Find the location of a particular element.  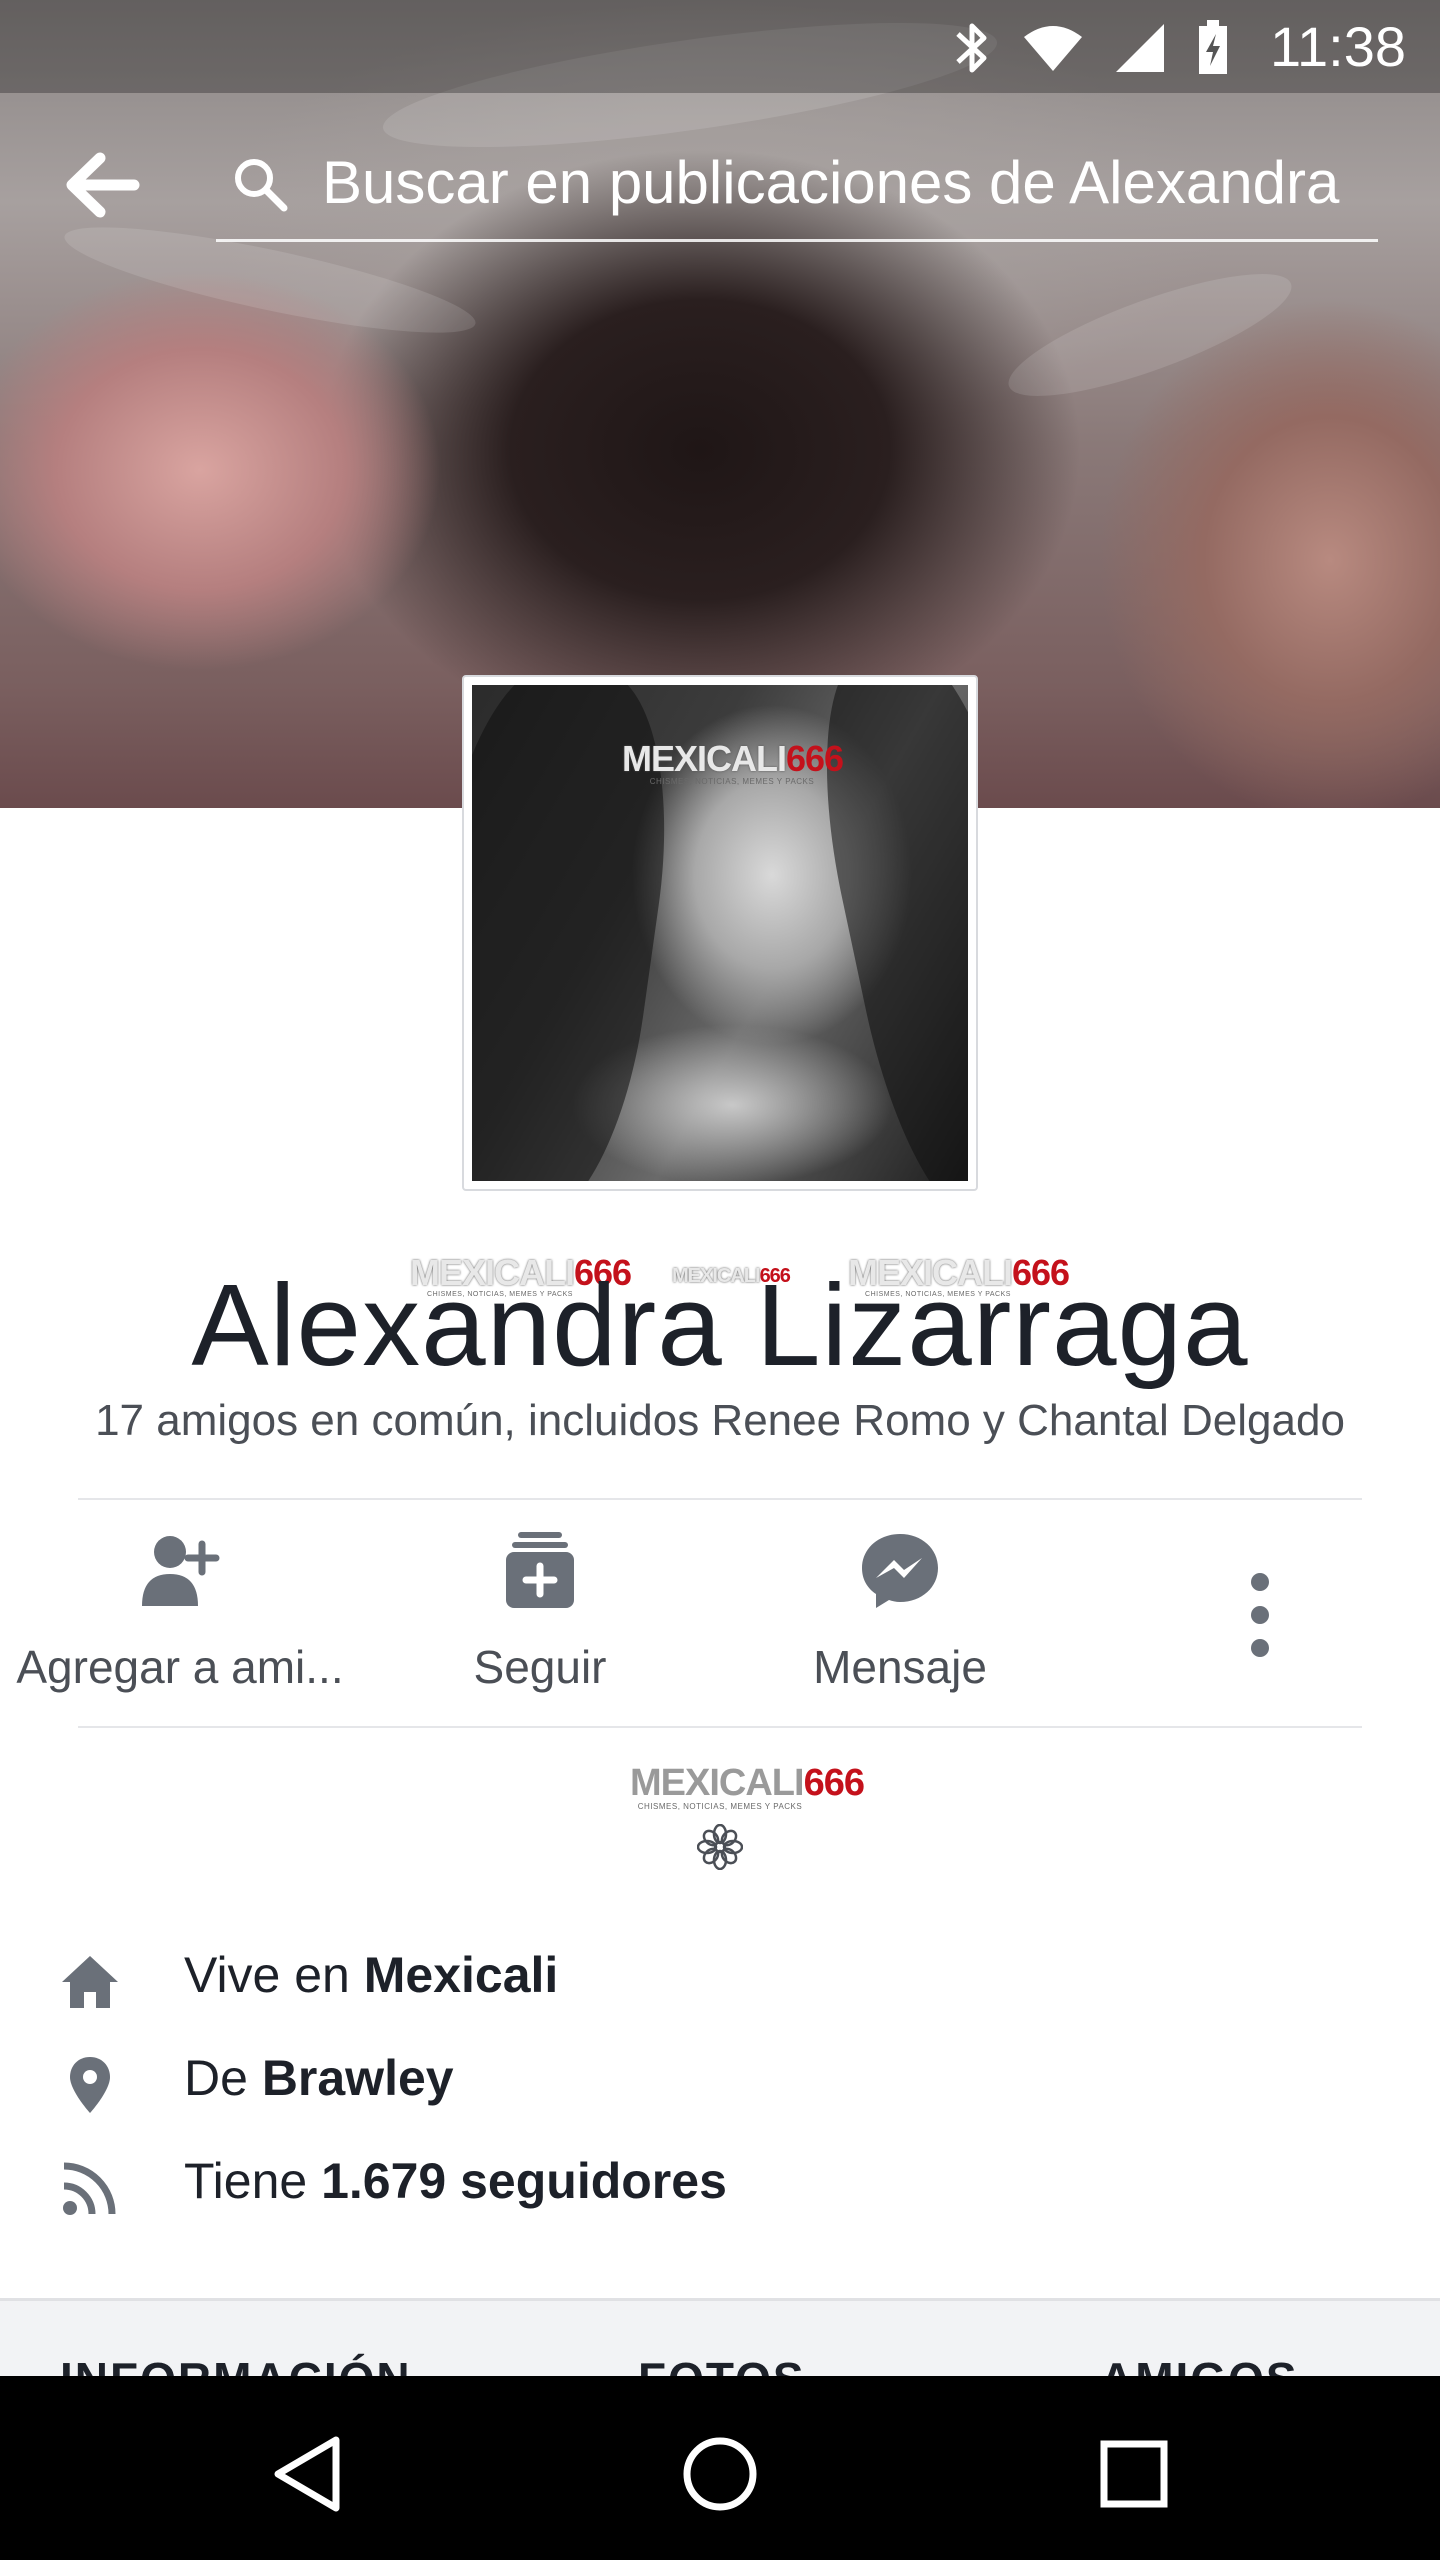

info-hometown: De Brawley is located at coordinates (319, 2078).